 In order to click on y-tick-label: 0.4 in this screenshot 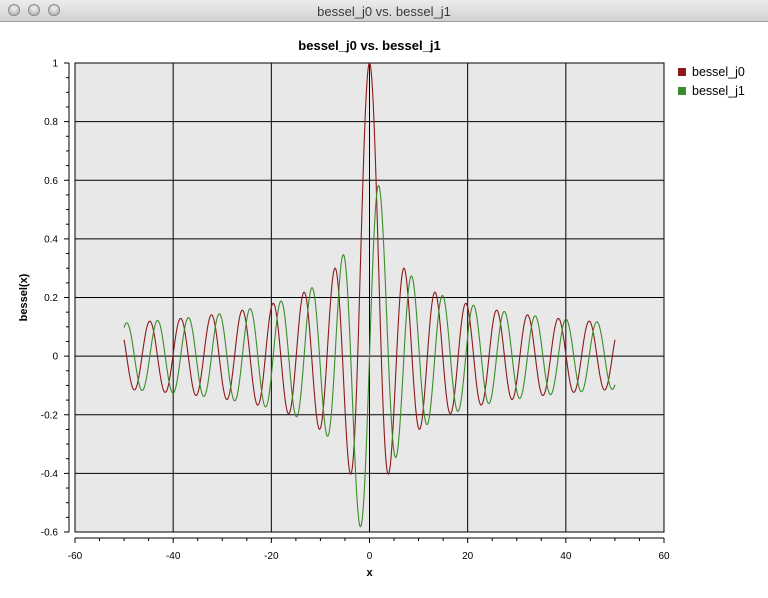, I will do `click(51, 239)`.